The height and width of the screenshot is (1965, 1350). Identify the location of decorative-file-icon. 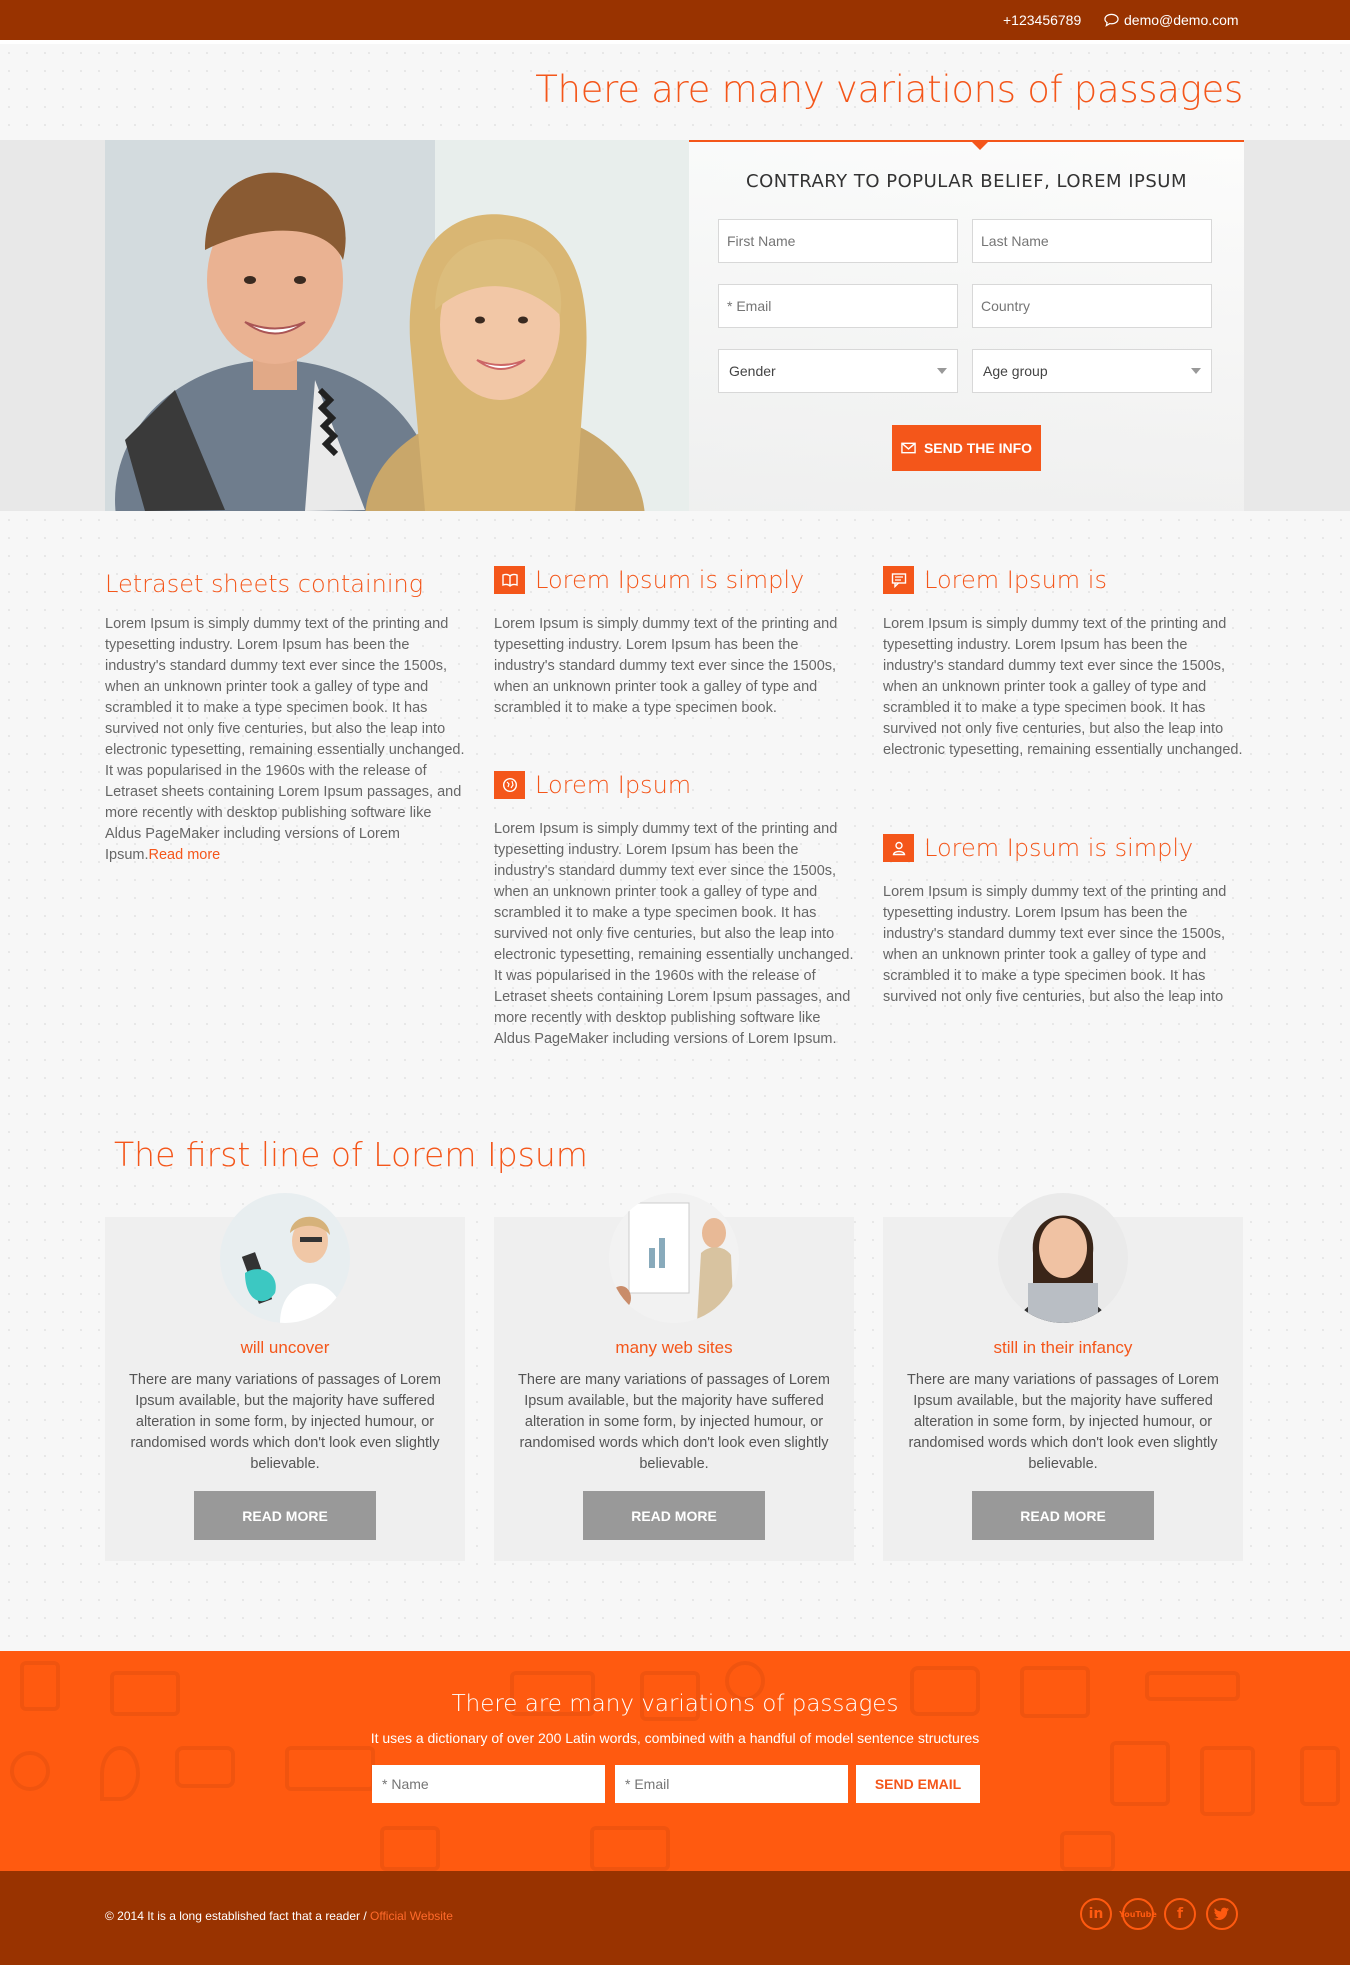
(1227, 1781).